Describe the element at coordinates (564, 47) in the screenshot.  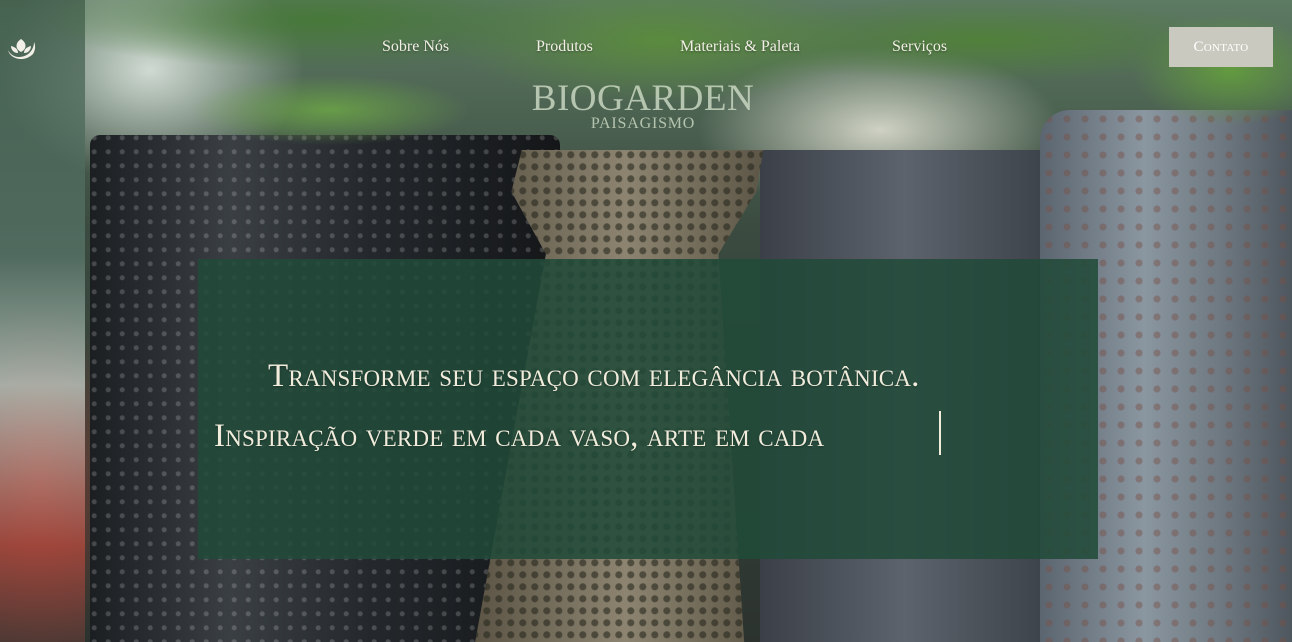
I see `nav-produtos: Produtos` at that location.